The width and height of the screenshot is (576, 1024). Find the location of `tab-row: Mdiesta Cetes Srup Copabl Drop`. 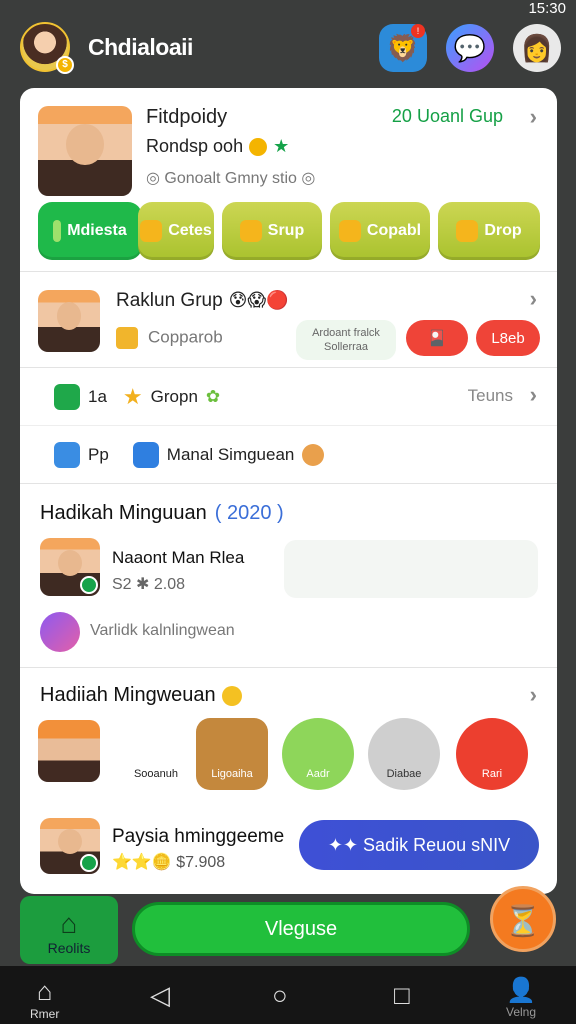

tab-row: Mdiesta Cetes Srup Copabl Drop is located at coordinates (289, 231).